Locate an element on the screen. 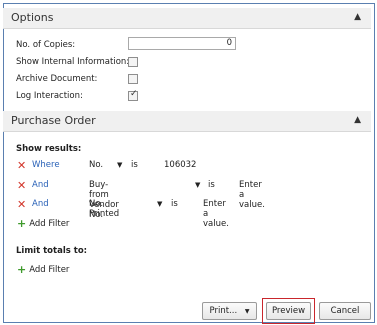 The height and width of the screenshot is (325, 377). filter-value: 106032 is located at coordinates (180, 165).